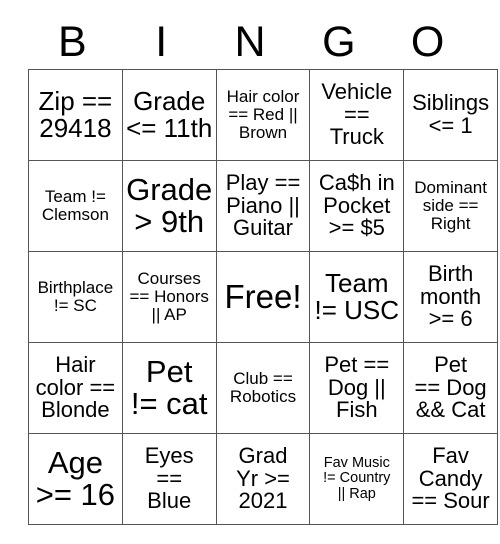  I want to click on bingo-cell-label: Pet != cat, so click(169, 387).